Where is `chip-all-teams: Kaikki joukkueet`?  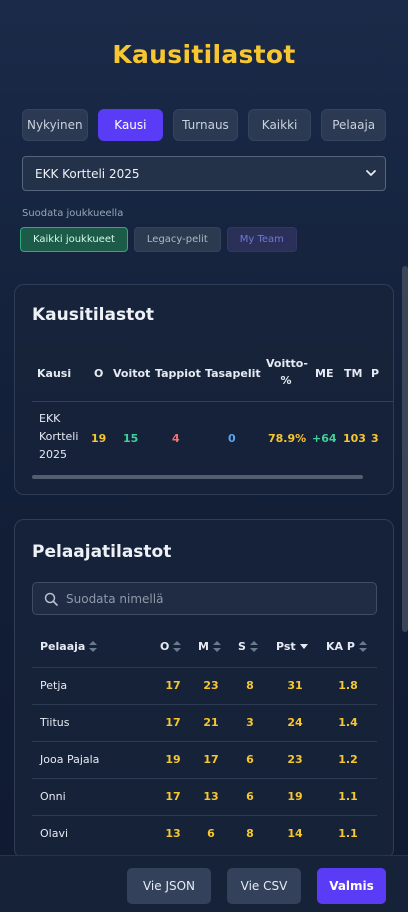 chip-all-teams: Kaikki joukkueet is located at coordinates (74, 239).